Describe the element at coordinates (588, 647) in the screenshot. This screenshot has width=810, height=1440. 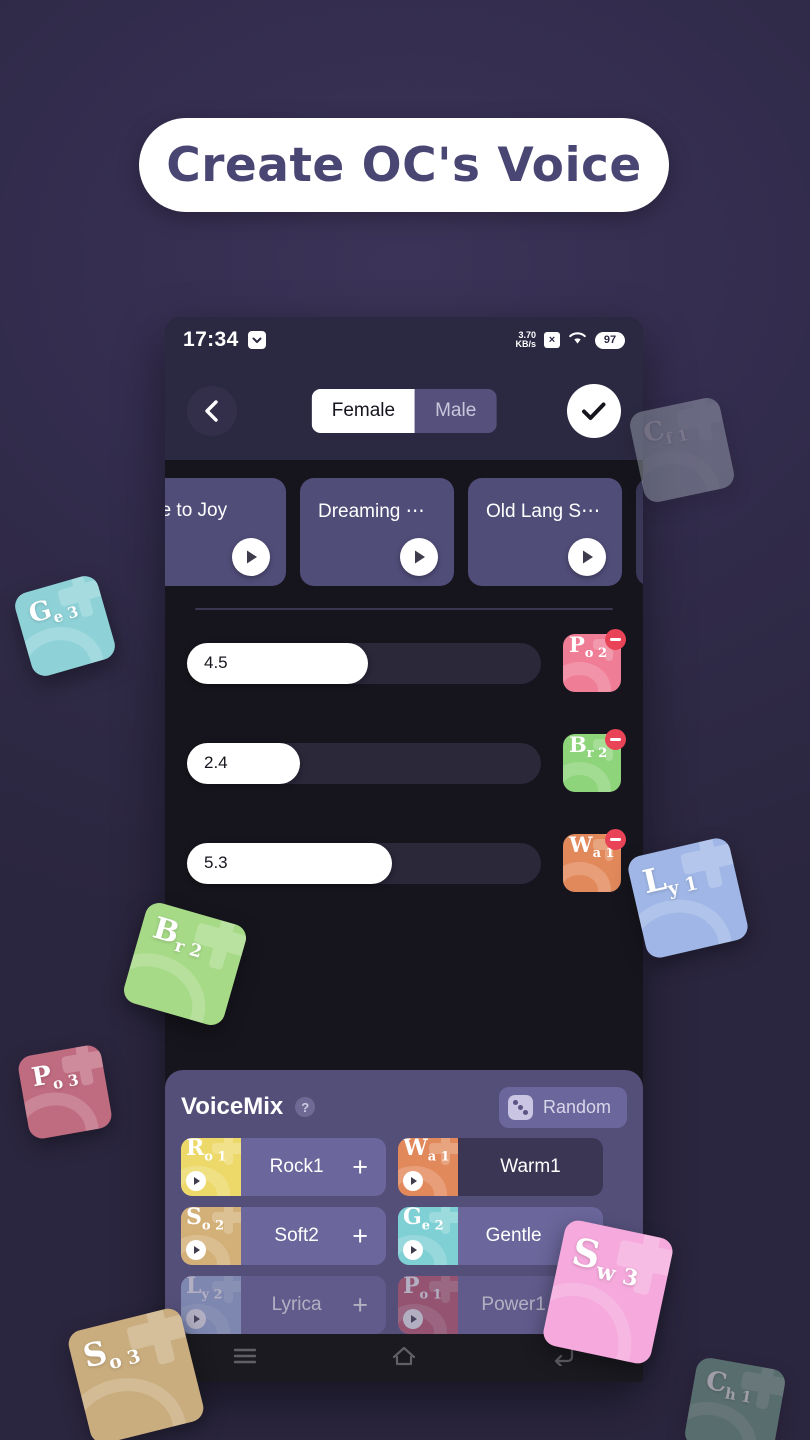
I see `voice-chip-label: Po 2` at that location.